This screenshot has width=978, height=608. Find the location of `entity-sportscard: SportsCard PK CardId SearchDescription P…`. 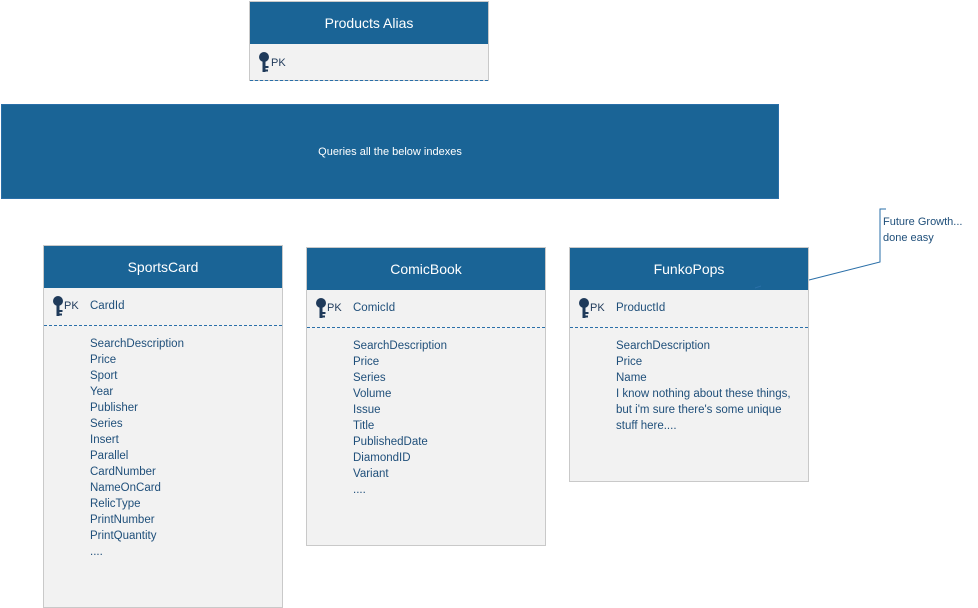

entity-sportscard: SportsCard PK CardId SearchDescription P… is located at coordinates (163, 426).